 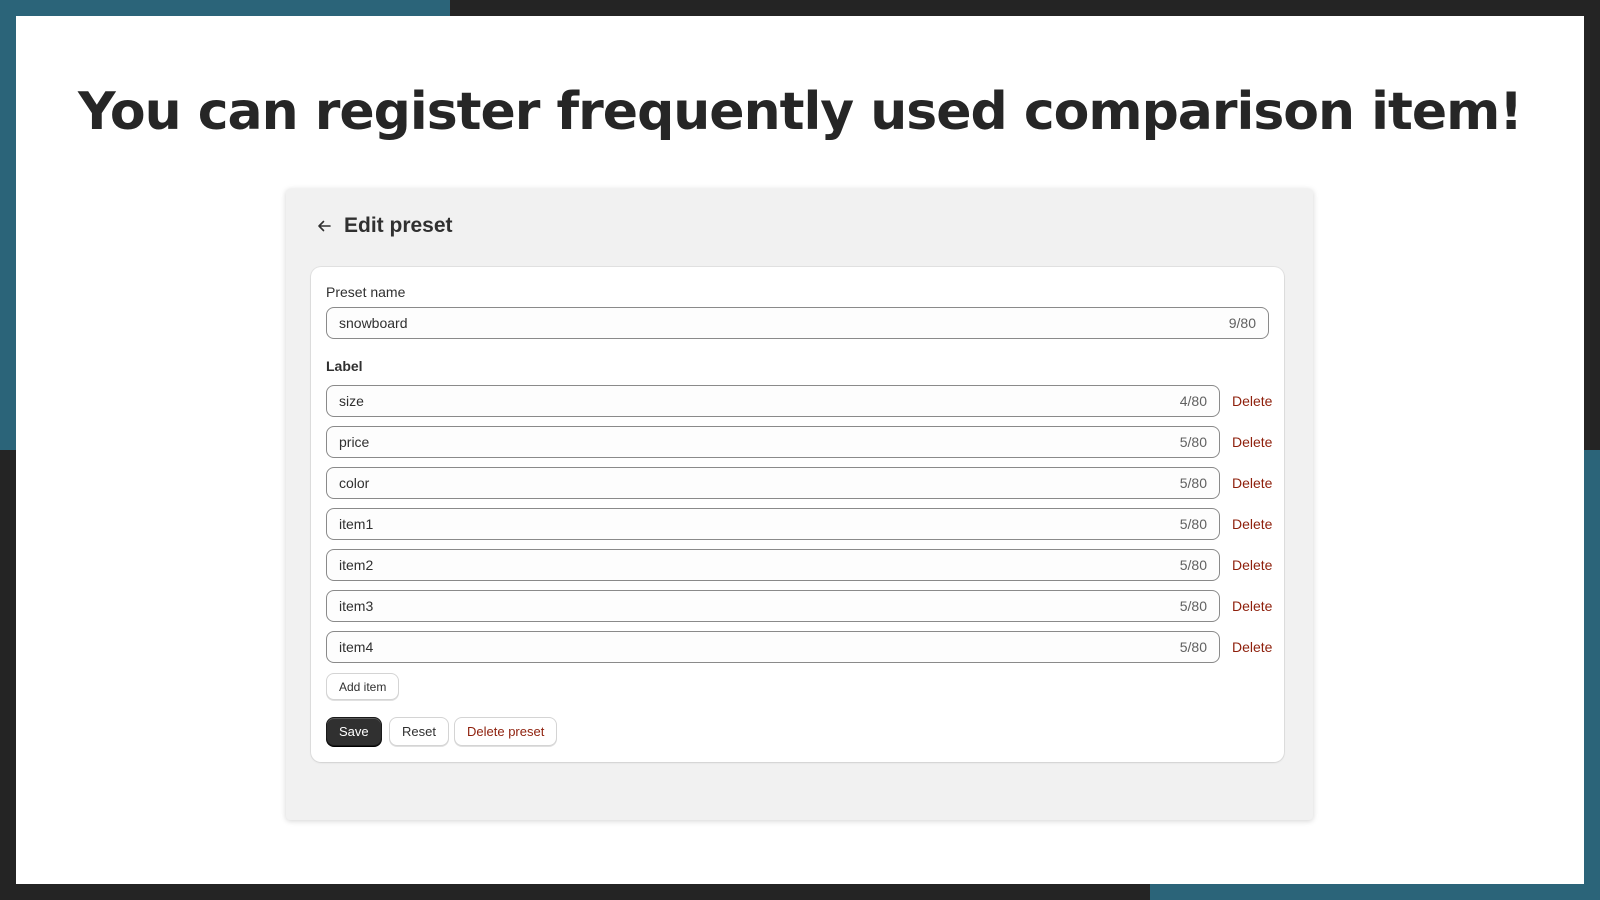 I want to click on save-button: Save, so click(x=354, y=731).